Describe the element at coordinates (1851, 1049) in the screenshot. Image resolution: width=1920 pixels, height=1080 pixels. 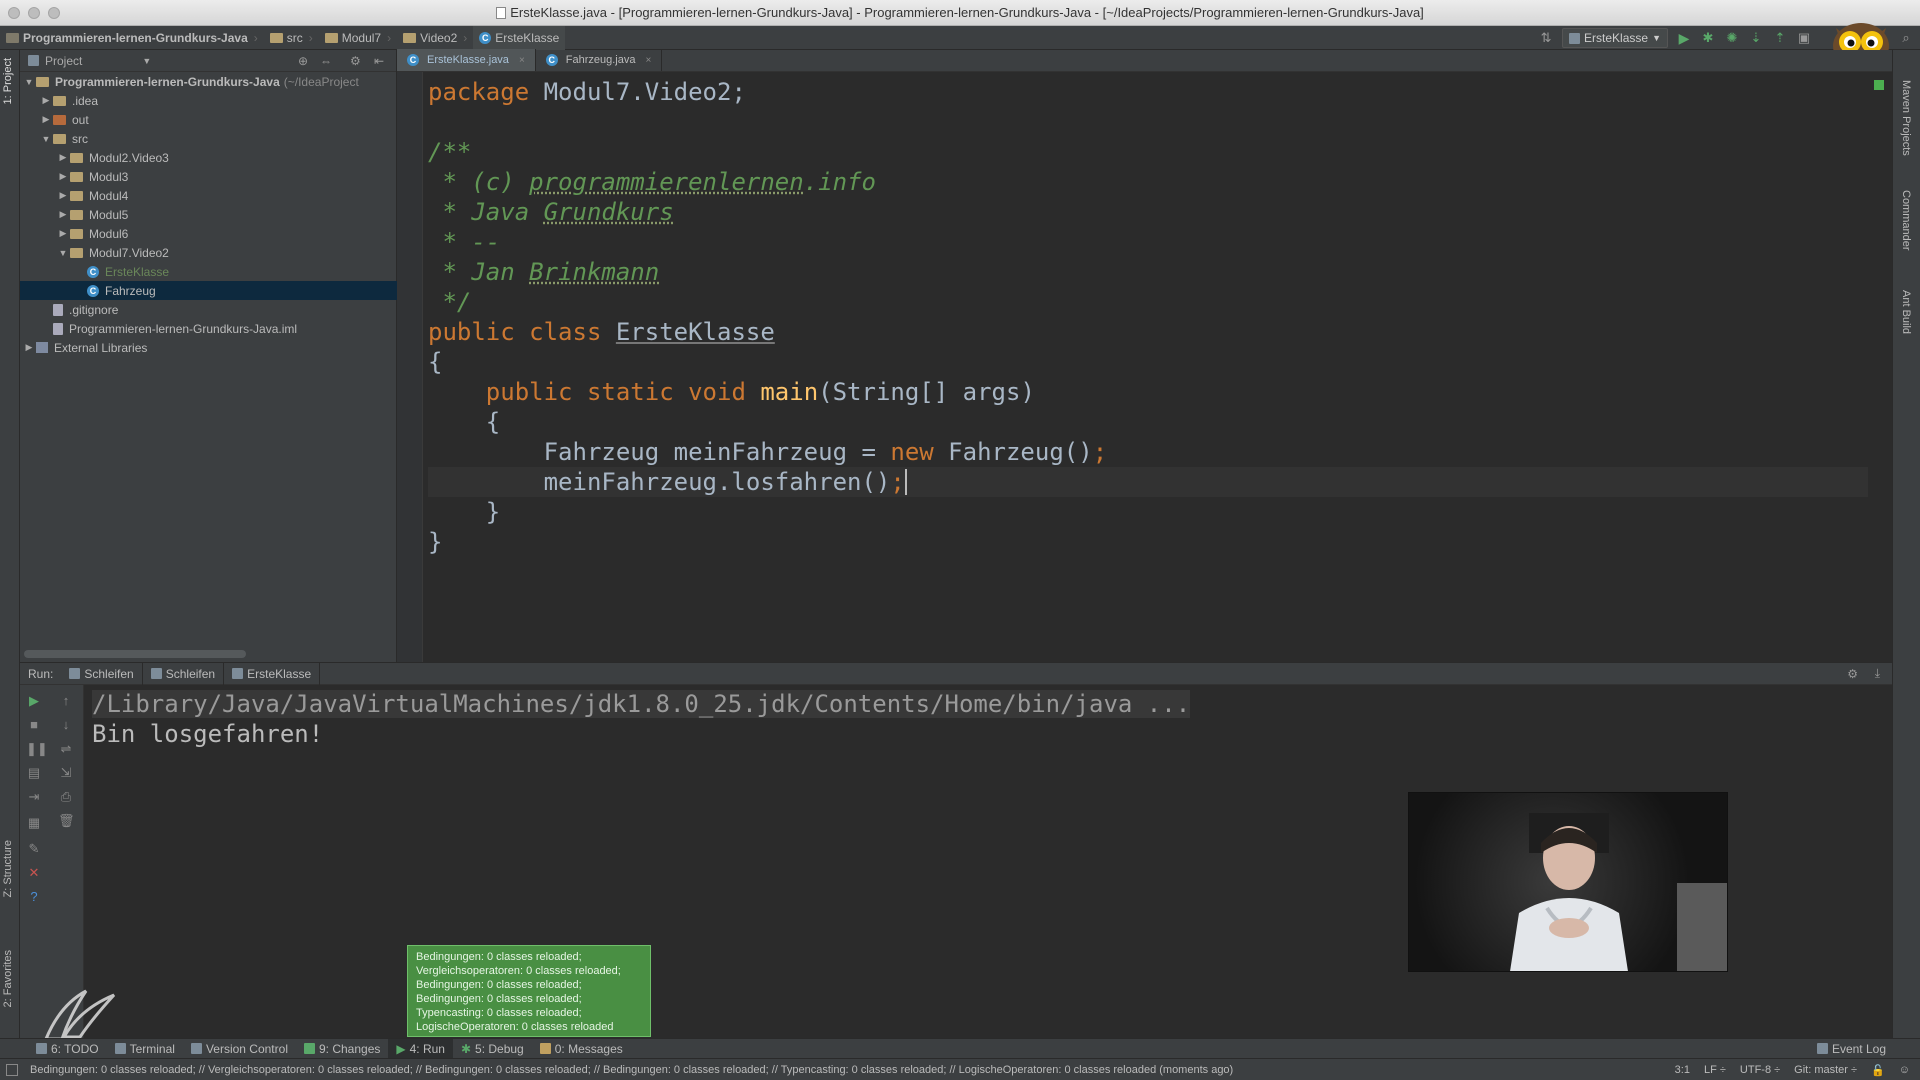
I see `event-log-tab: Event Log` at that location.